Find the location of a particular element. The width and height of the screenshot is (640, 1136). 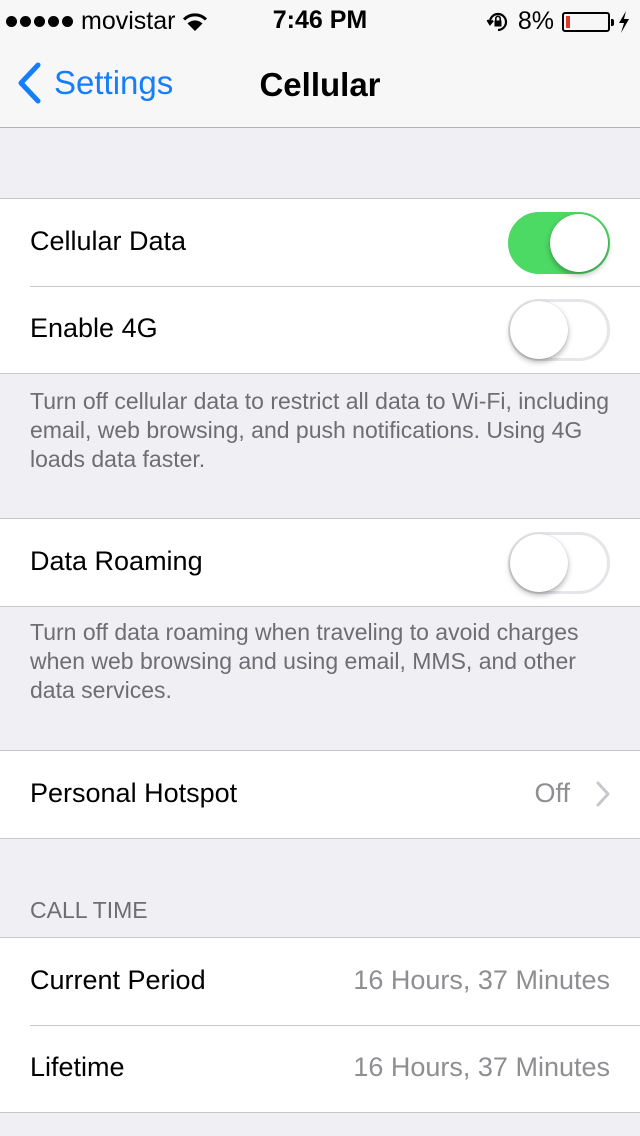

personal-hotspot-label: Personal Hotspot is located at coordinates (134, 793).